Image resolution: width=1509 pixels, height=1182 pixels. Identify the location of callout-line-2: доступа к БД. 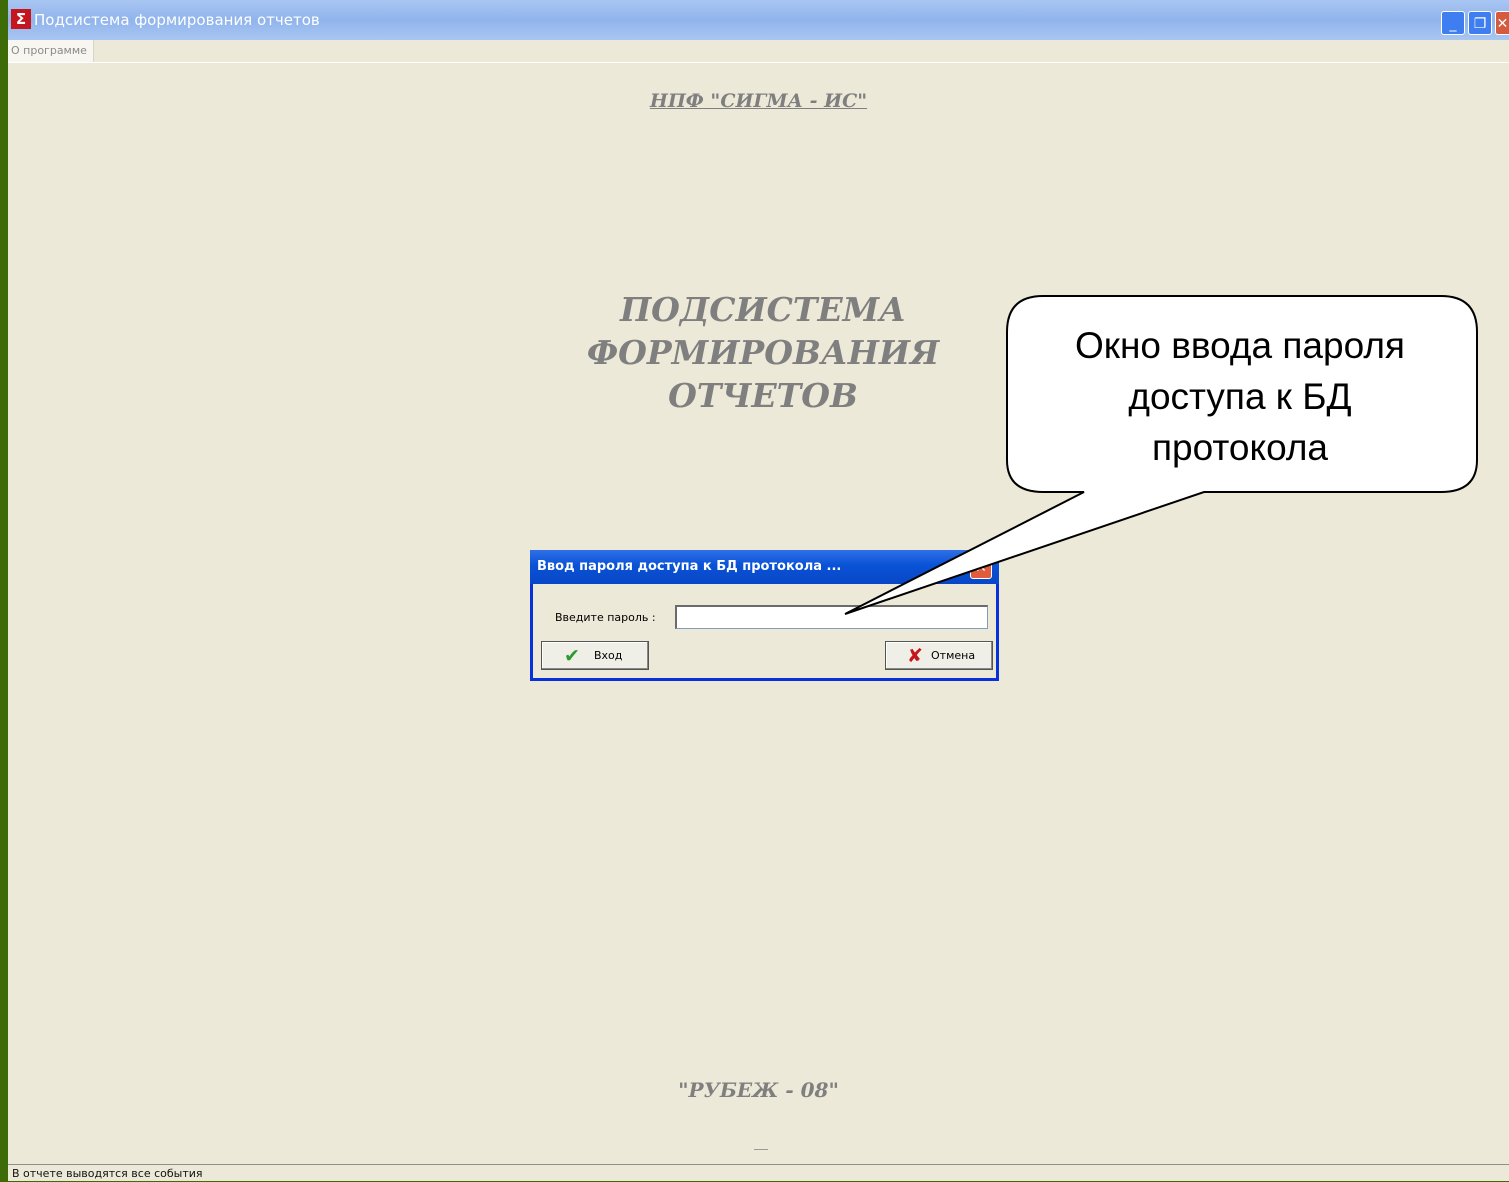
(1240, 396).